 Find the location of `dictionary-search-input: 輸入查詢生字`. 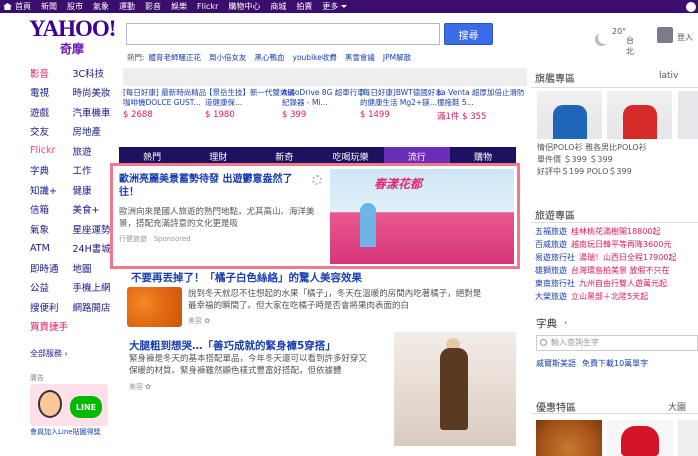

dictionary-search-input: 輸入查詢生字 is located at coordinates (617, 343).